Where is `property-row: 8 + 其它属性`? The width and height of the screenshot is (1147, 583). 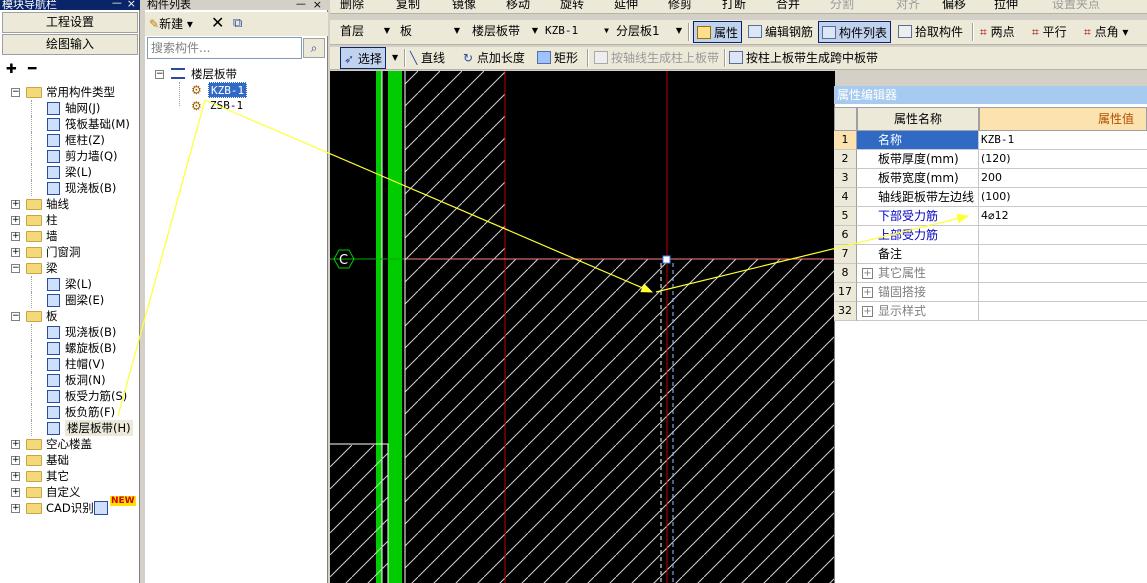 property-row: 8 + 其它属性 is located at coordinates (990, 273).